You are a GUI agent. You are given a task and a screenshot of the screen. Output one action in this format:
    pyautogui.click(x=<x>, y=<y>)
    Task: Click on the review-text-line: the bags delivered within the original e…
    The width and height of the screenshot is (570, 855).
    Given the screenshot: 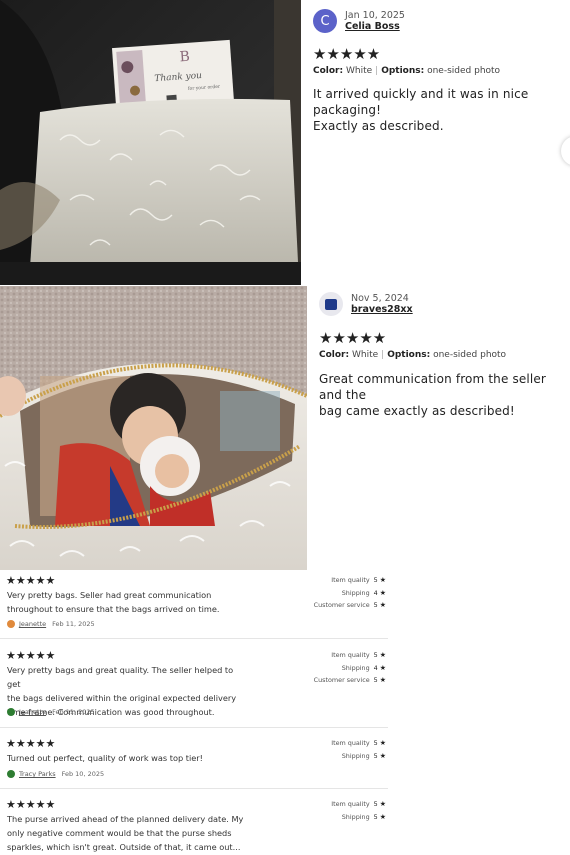 What is the action you would take?
    pyautogui.click(x=122, y=698)
    